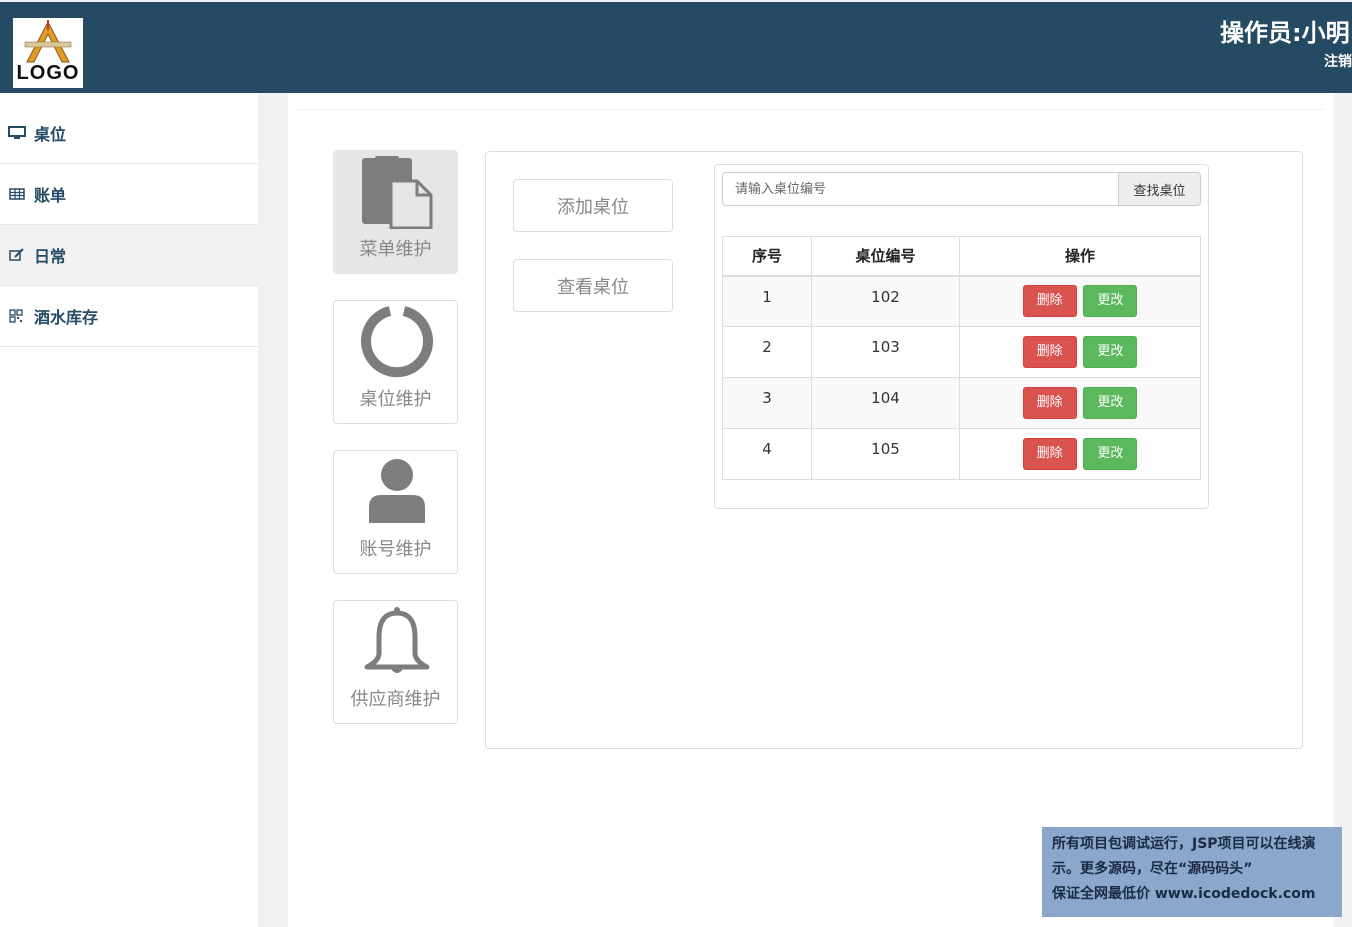  What do you see at coordinates (1152, 869) in the screenshot?
I see `watermark-line: 示。更多源码，尽在“源码码头”` at bounding box center [1152, 869].